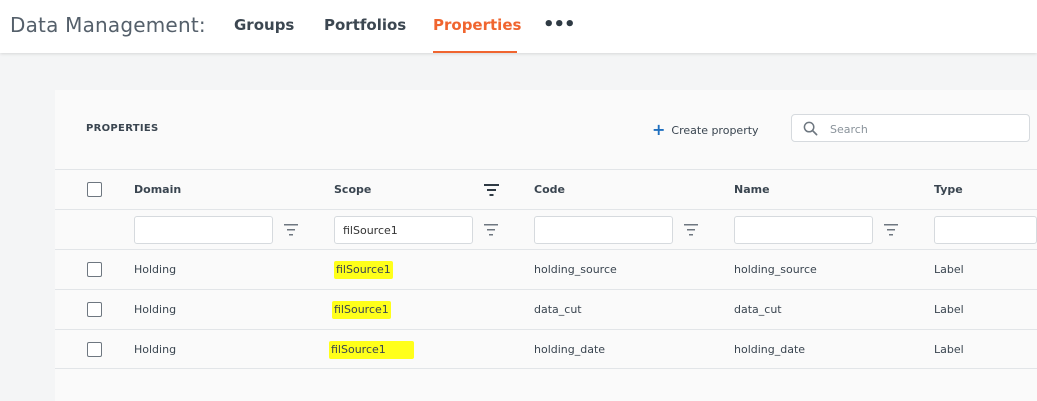 The image size is (1037, 401). Describe the element at coordinates (203, 230) in the screenshot. I see `domain-filter-input` at that location.